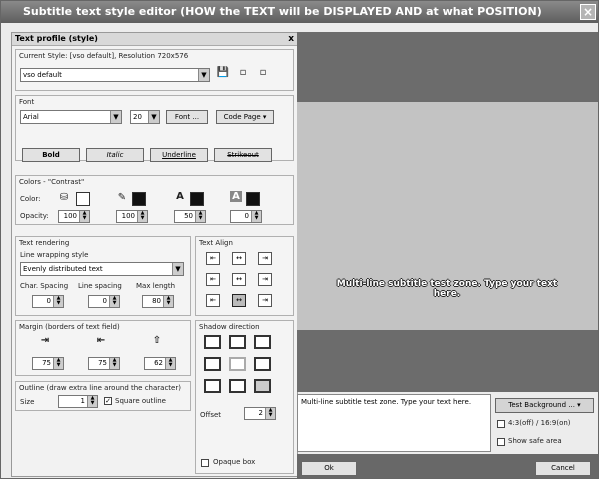 The image size is (599, 479). Describe the element at coordinates (115, 75) in the screenshot. I see `style-select: vso default ▼` at that location.